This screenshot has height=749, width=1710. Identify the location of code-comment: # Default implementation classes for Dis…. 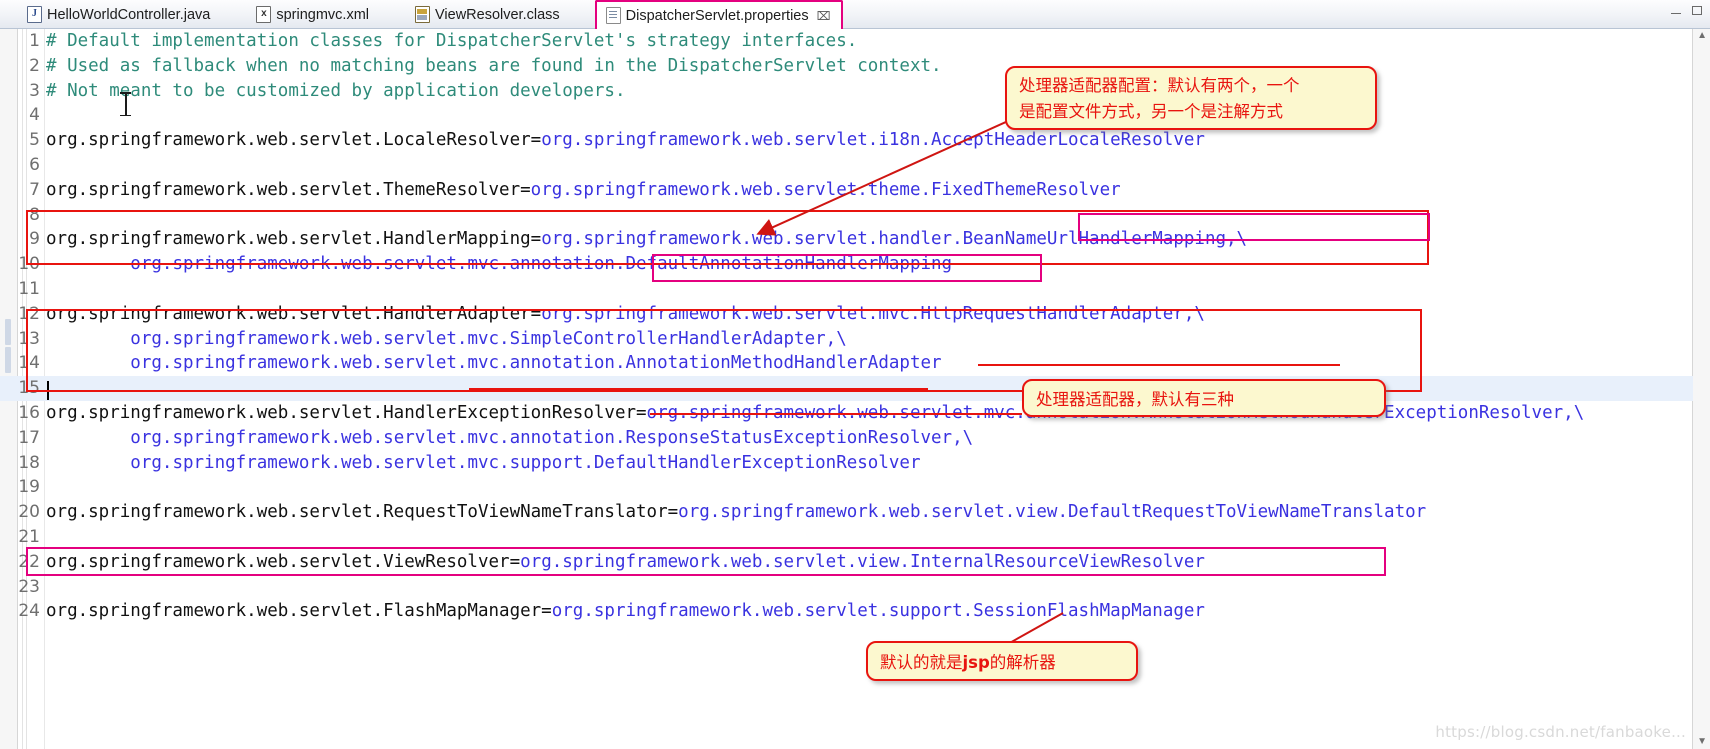
(452, 41).